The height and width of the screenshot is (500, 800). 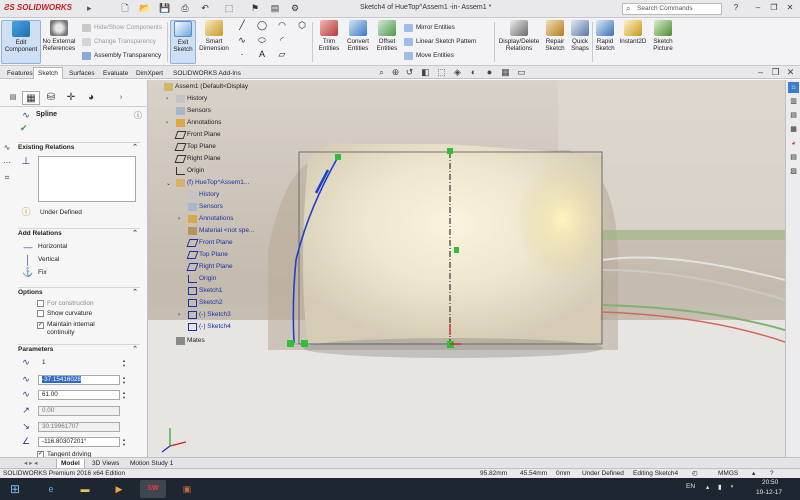 What do you see at coordinates (772, 473) in the screenshot?
I see `help-status-icon: ?` at bounding box center [772, 473].